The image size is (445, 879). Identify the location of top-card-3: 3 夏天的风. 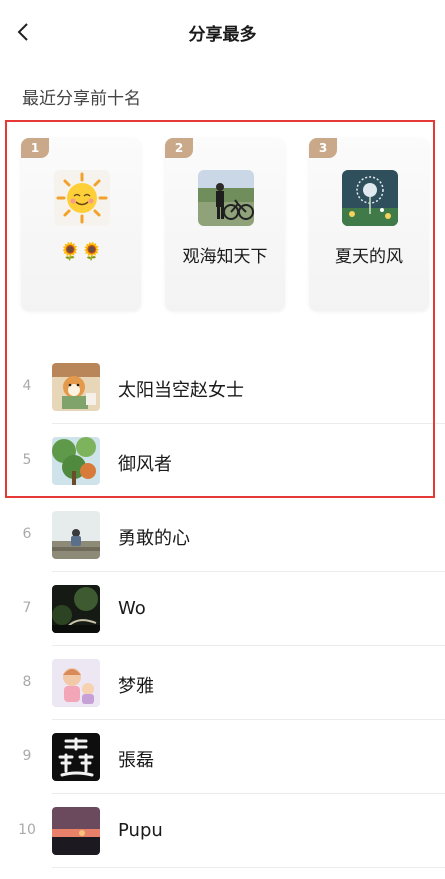
(369, 224).